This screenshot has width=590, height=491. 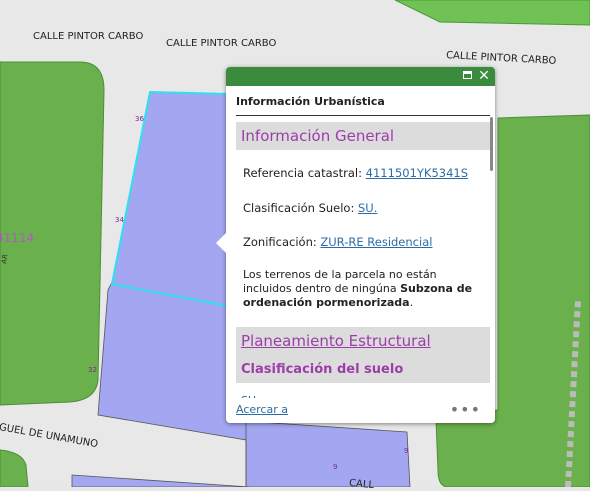 I want to click on side-label: AR, so click(x=5, y=259).